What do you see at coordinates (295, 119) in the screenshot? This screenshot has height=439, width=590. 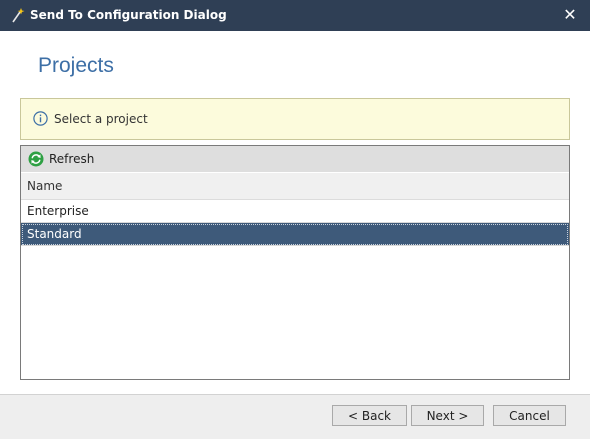 I see `info-banner: Select a project` at bounding box center [295, 119].